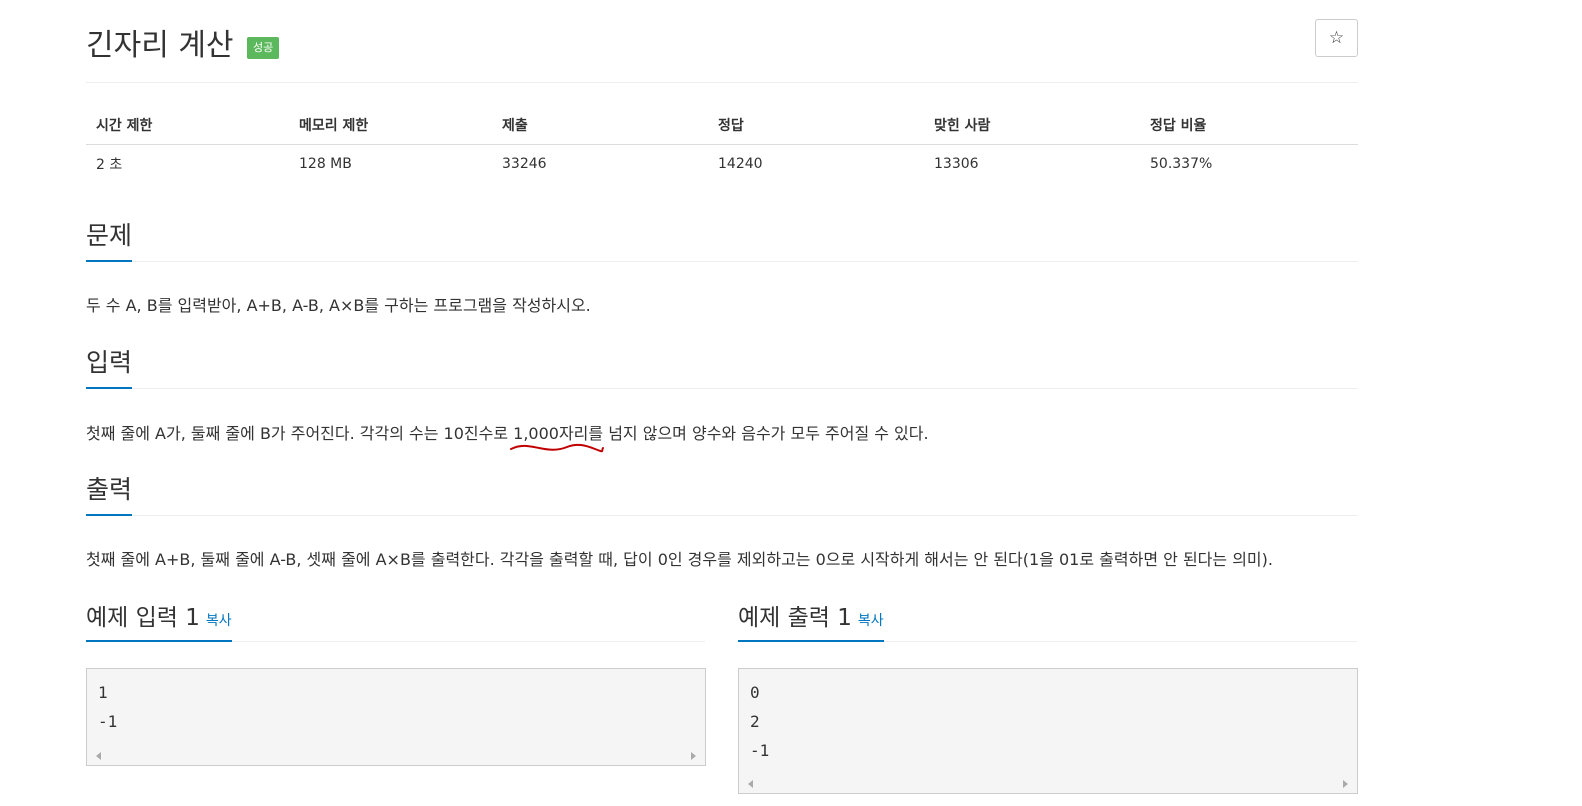 This screenshot has height=806, width=1582. What do you see at coordinates (109, 366) in the screenshot?
I see `section-input-heading: 입력` at bounding box center [109, 366].